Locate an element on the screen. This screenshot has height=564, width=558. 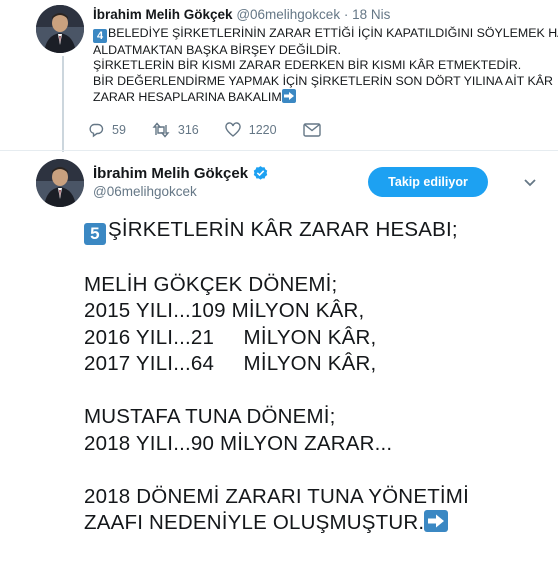
year-line: 2016 YILI...21 MİLYON KÂR, is located at coordinates (230, 337).